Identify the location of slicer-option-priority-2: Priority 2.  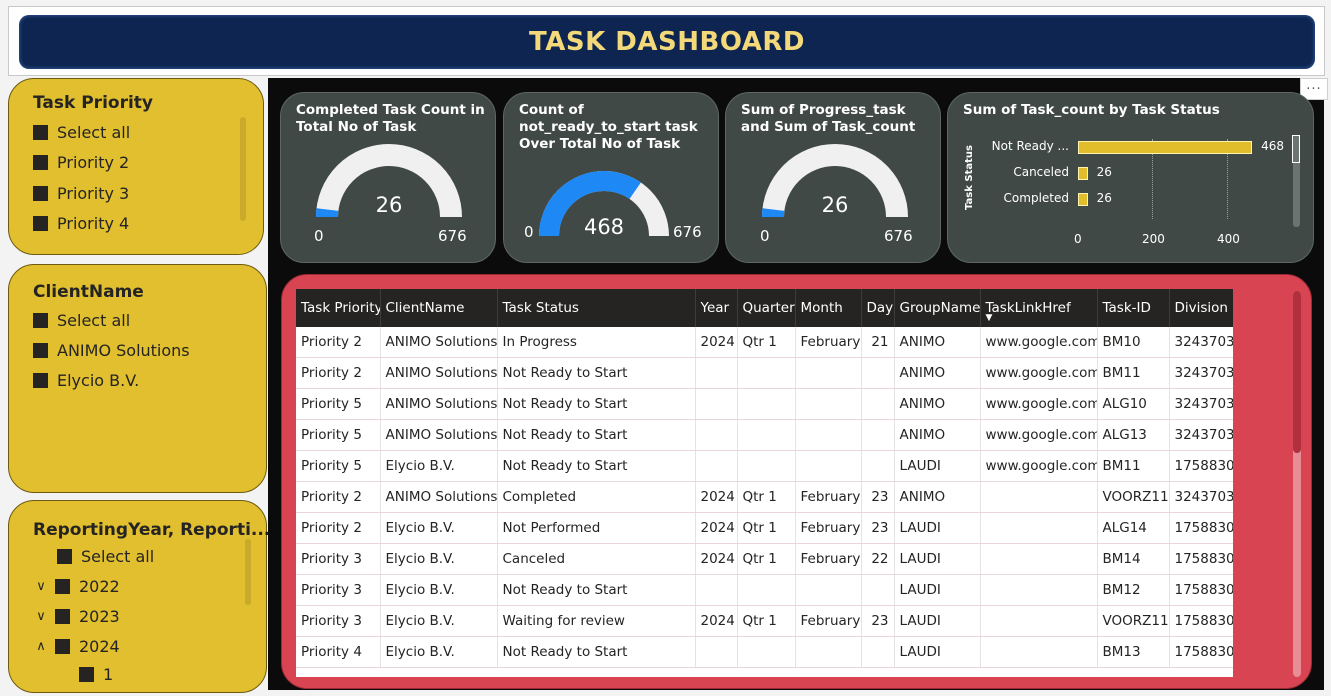
(81, 162).